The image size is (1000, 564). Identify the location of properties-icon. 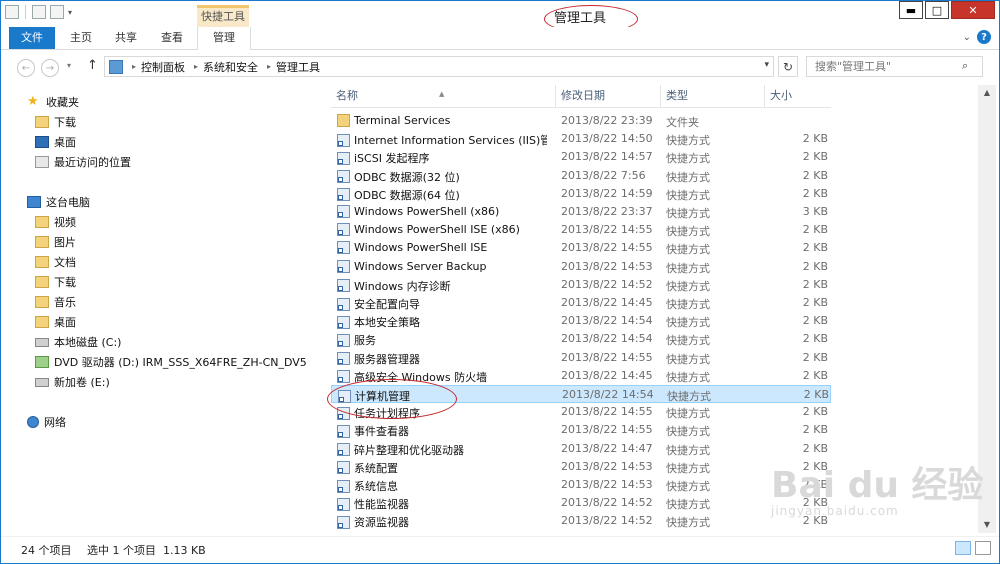
(12, 12).